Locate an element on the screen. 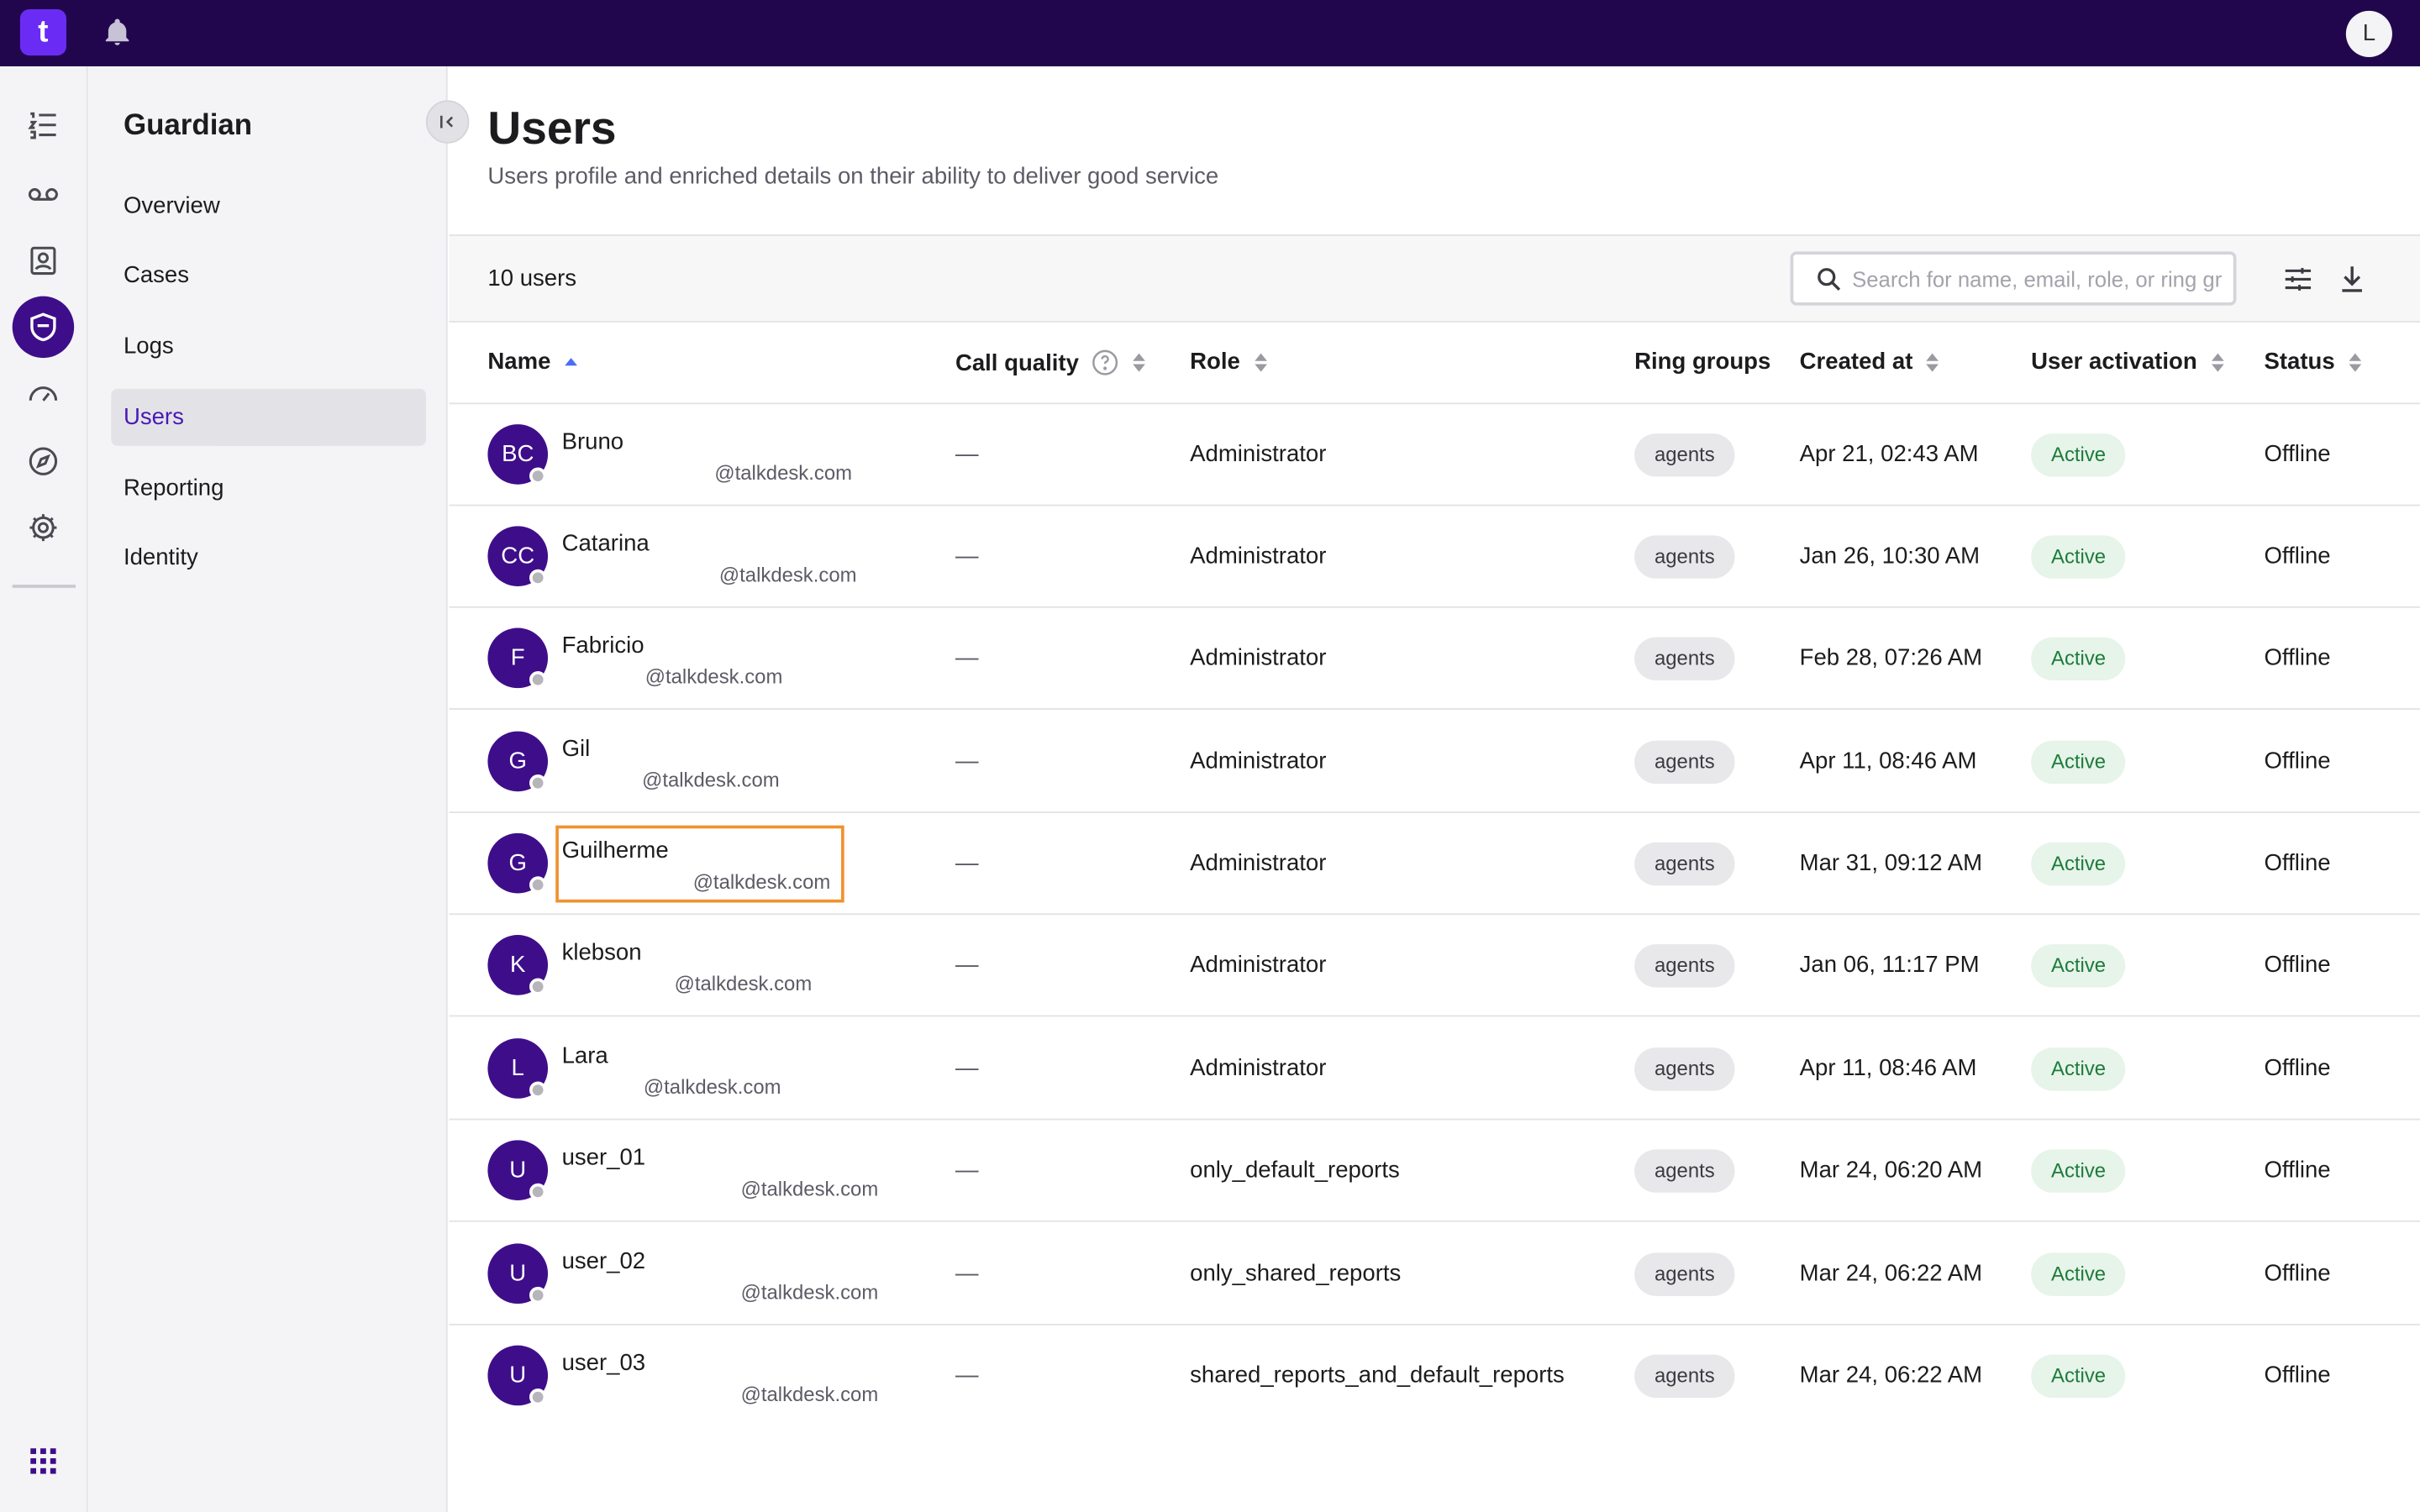 The image size is (2420, 1512). collapse-icon is located at coordinates (447, 122).